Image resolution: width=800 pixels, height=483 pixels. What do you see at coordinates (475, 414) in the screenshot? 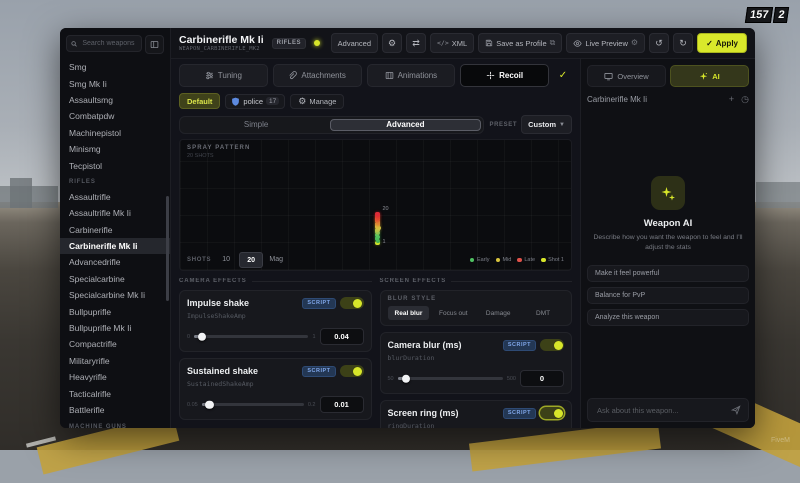
I see `screen-ring-card: Screen ring (ms) SCRIPT ringDuration` at bounding box center [475, 414].